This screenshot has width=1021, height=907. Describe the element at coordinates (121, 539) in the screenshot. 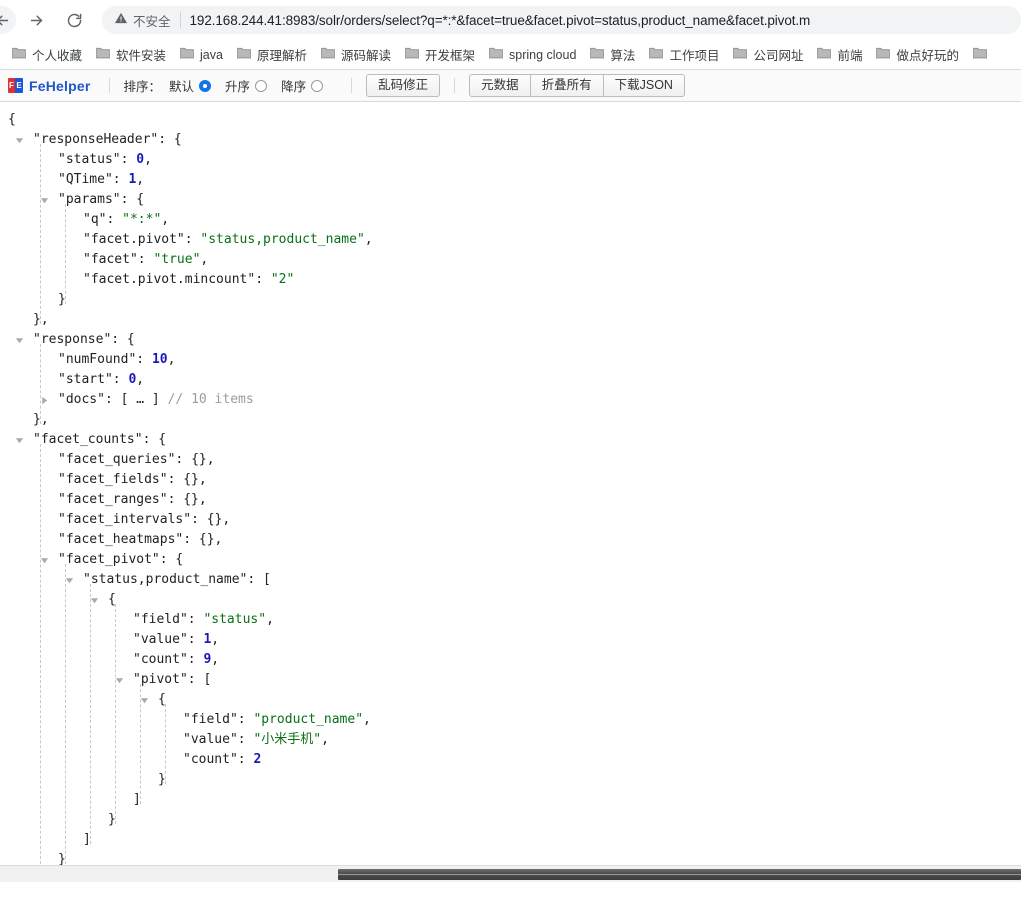

I see `json-key: "facet_heatmaps"` at that location.